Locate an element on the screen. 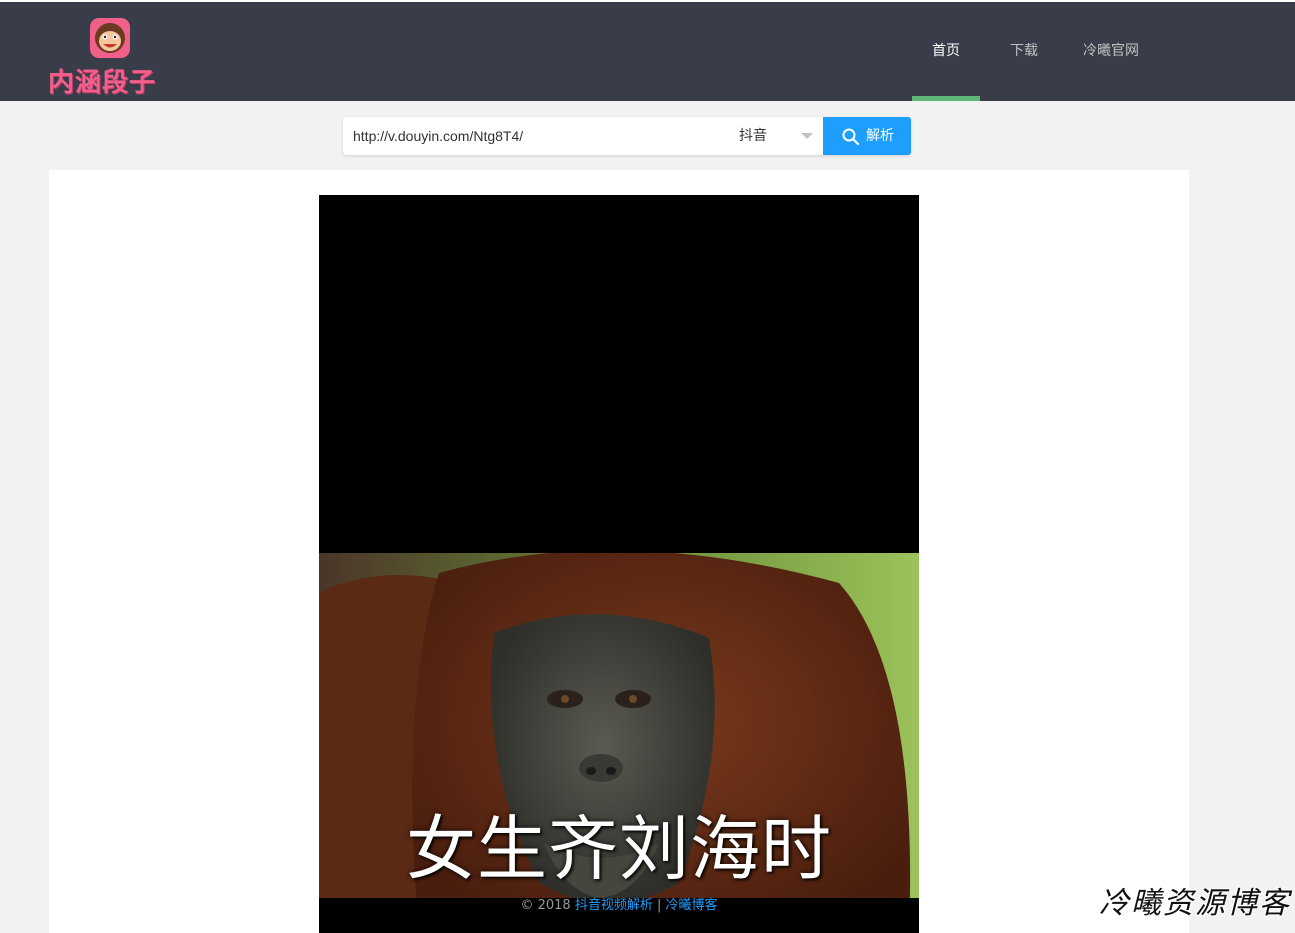 The width and height of the screenshot is (1295, 933). header: 内涵段子 首页 下载 冷曦官网 is located at coordinates (647, 51).